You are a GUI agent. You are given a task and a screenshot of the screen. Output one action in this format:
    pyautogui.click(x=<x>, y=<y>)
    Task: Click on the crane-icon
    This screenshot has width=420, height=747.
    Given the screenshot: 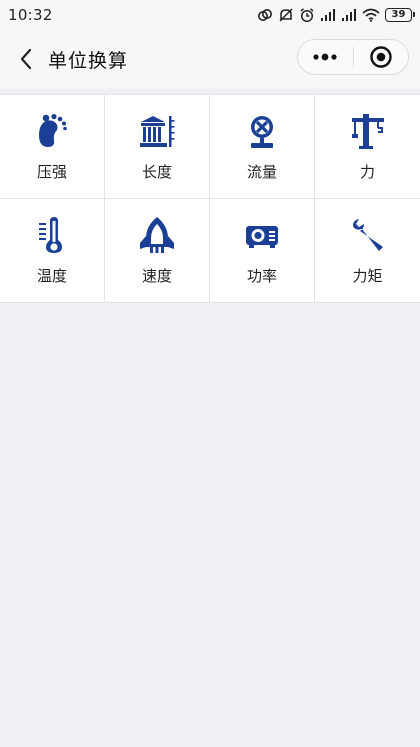 What is the action you would take?
    pyautogui.click(x=368, y=131)
    